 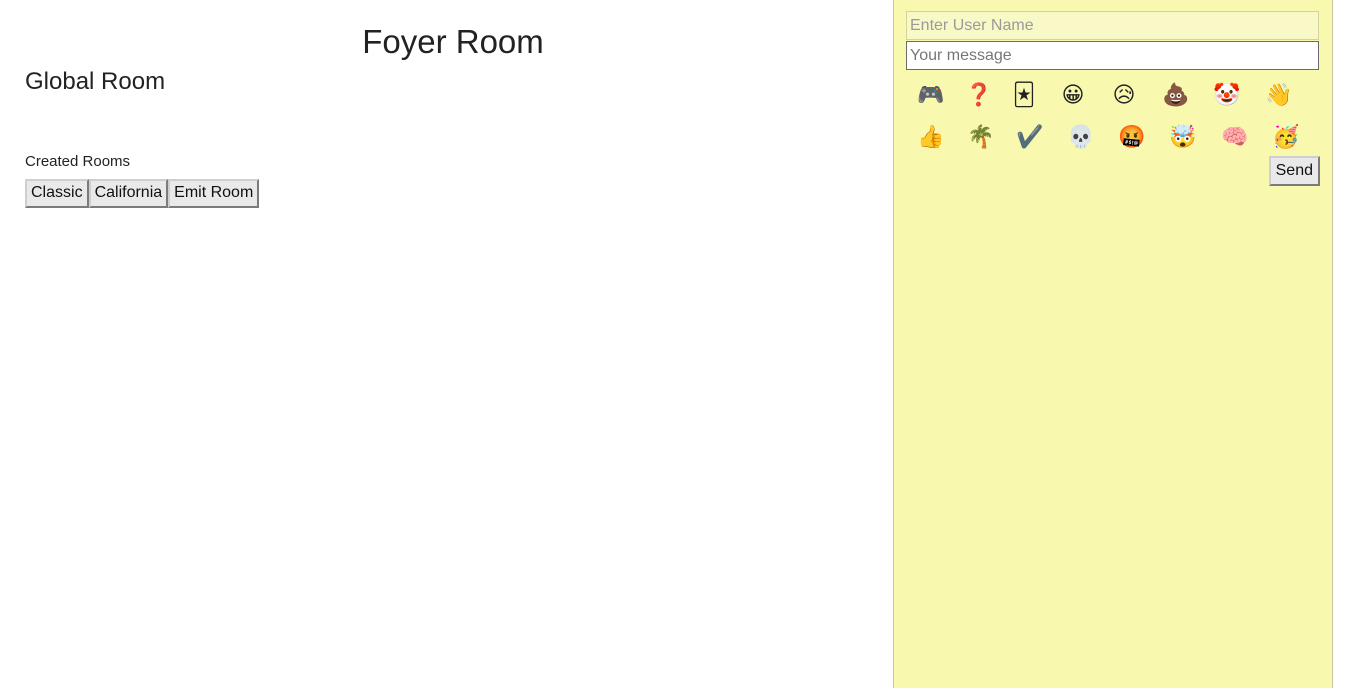 I want to click on clown-face-emoji-icon: 🤡, so click(x=1227, y=95).